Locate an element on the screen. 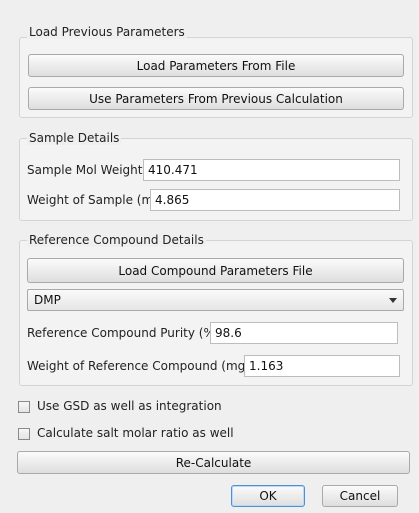  load-parameters-from-file-button: Load Parameters From File is located at coordinates (216, 65).